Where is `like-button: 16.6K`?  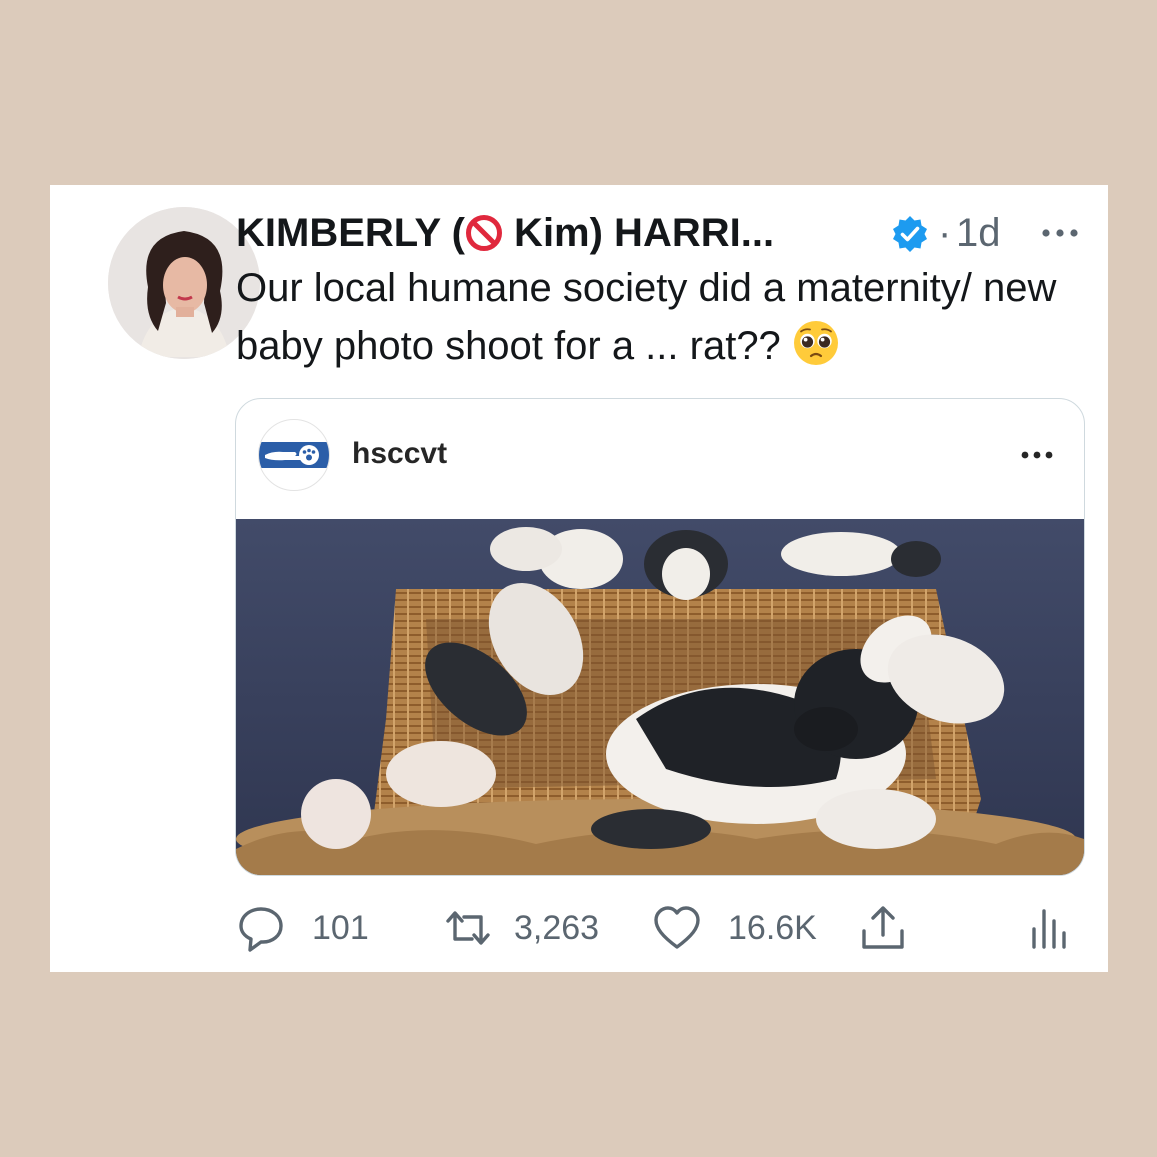
like-button: 16.6K is located at coordinates (734, 928).